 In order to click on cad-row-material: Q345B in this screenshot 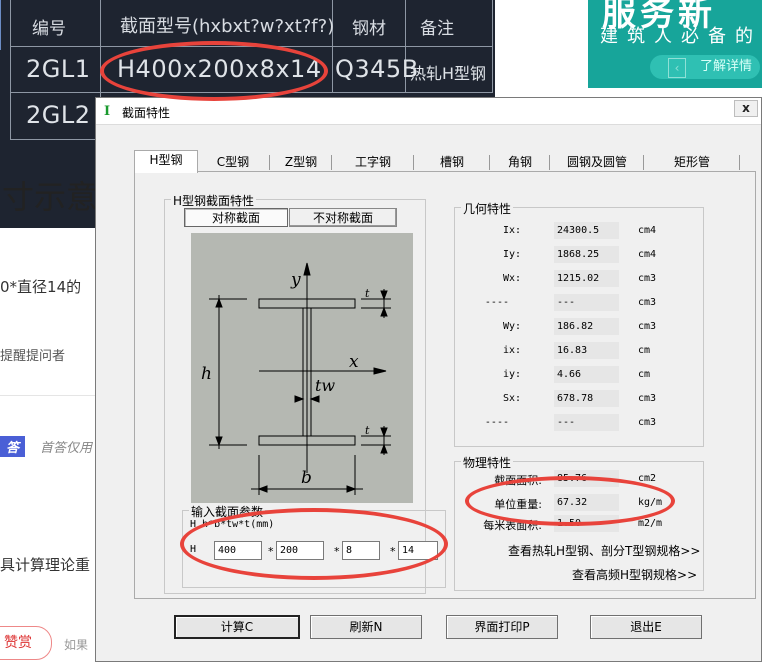, I will do `click(377, 69)`.